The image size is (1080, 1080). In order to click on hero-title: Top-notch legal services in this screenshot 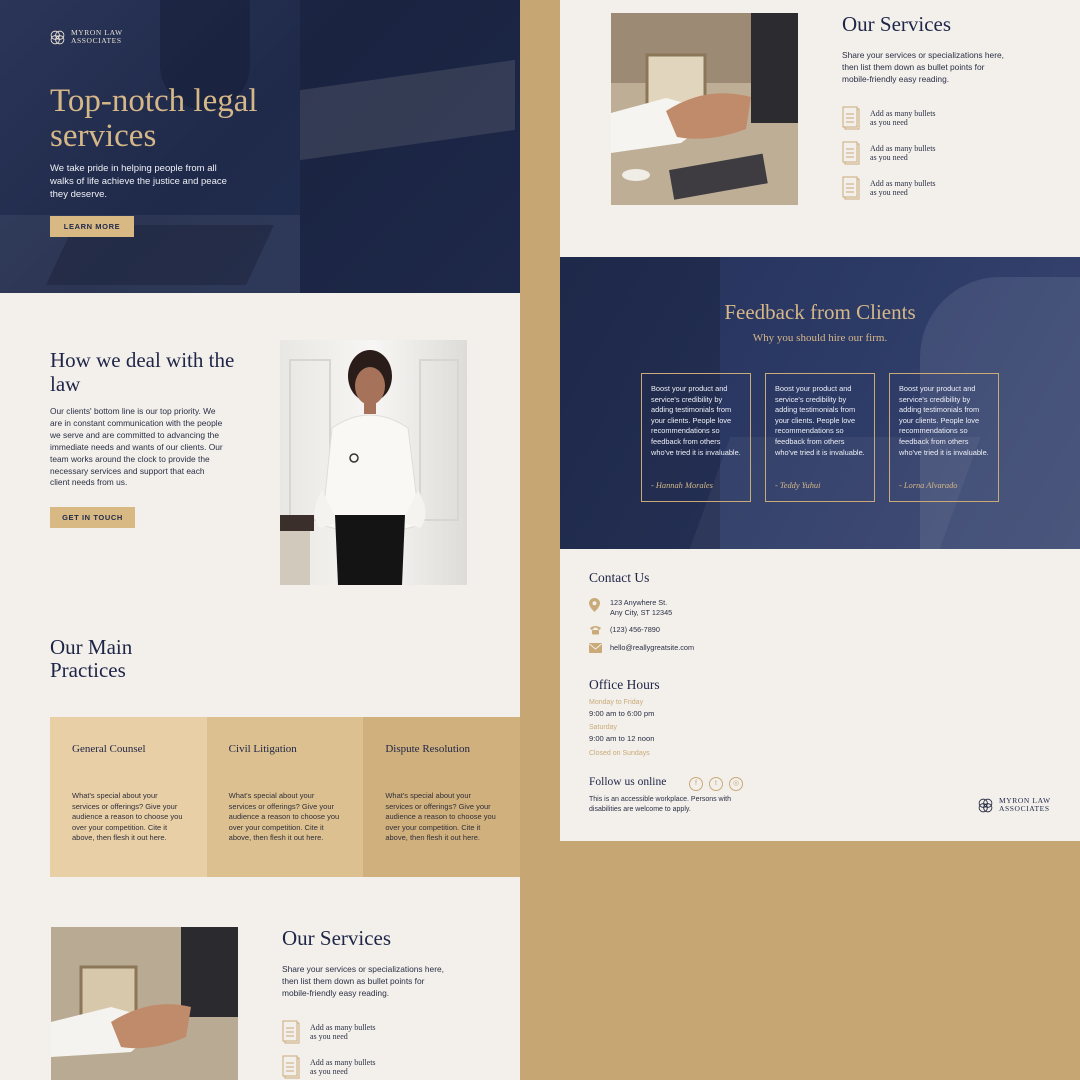, I will do `click(154, 118)`.